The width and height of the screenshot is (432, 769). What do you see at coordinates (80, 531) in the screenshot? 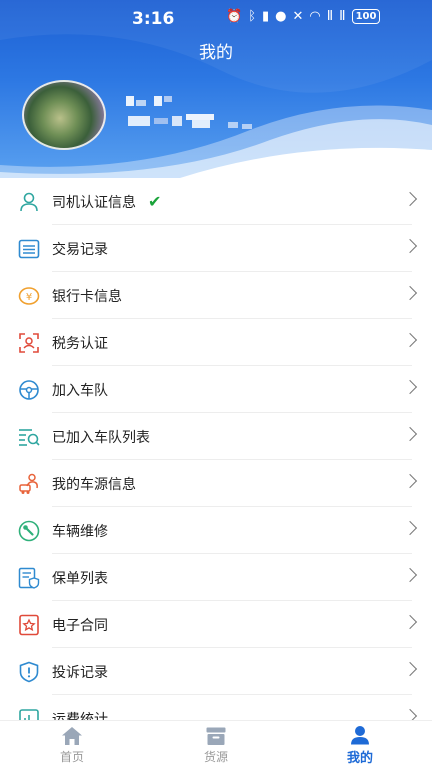
I see `menu-item-label: 车辆维修` at bounding box center [80, 531].